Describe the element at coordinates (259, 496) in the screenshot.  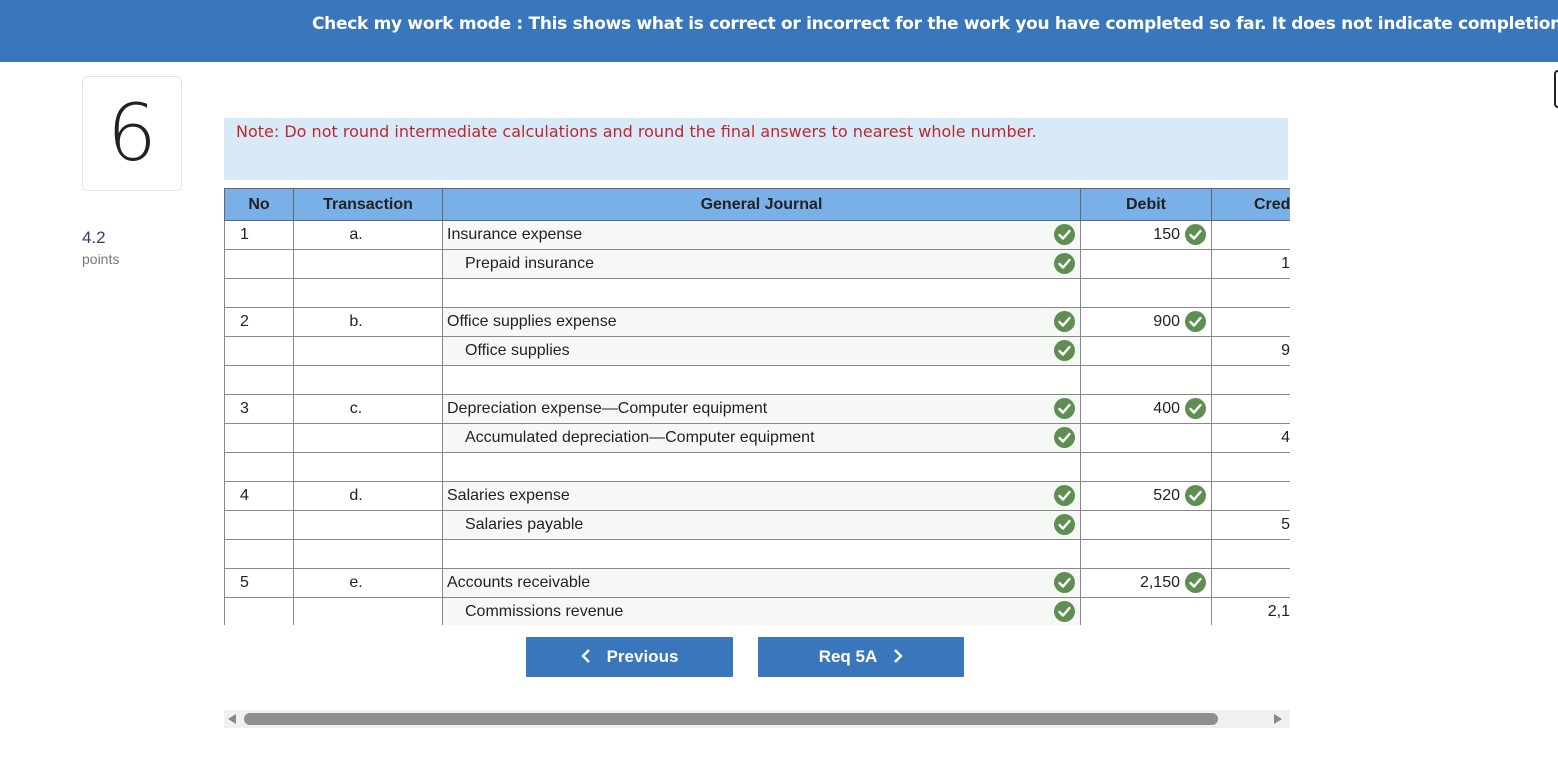
I see `row-number: 4` at that location.